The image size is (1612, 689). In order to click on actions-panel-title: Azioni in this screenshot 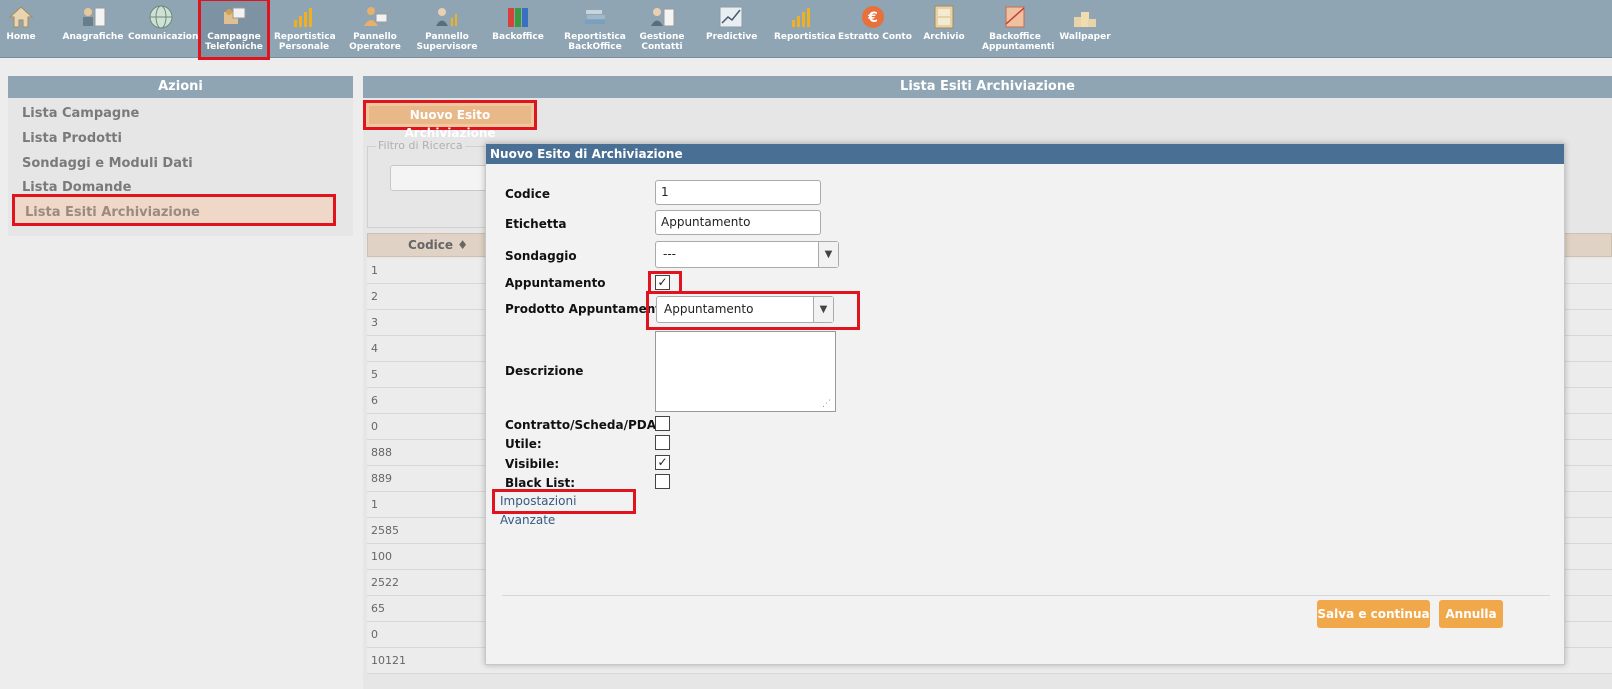, I will do `click(180, 87)`.